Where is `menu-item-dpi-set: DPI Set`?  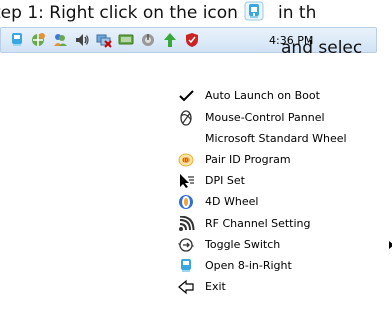 menu-item-dpi-set: DPI Set is located at coordinates (285, 181).